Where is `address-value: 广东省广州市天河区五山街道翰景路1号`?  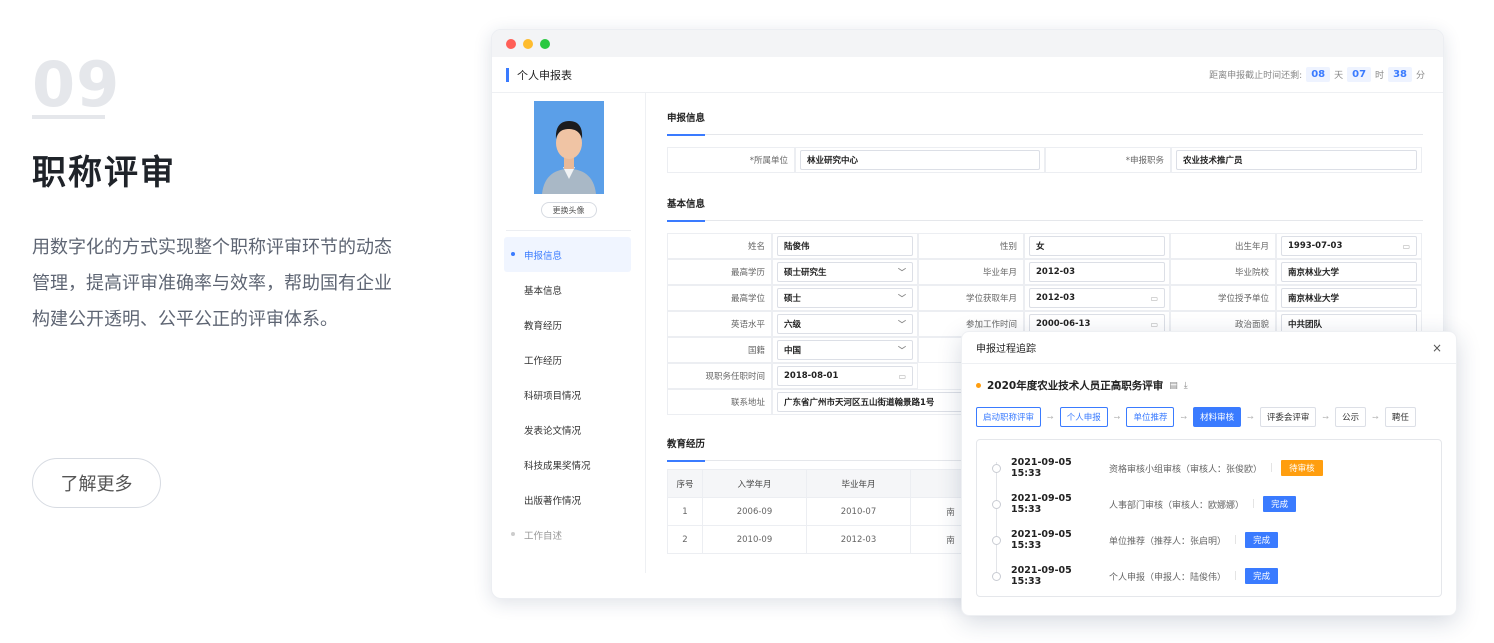 address-value: 广东省广州市天河区五山街道翰景路1号 is located at coordinates (859, 403).